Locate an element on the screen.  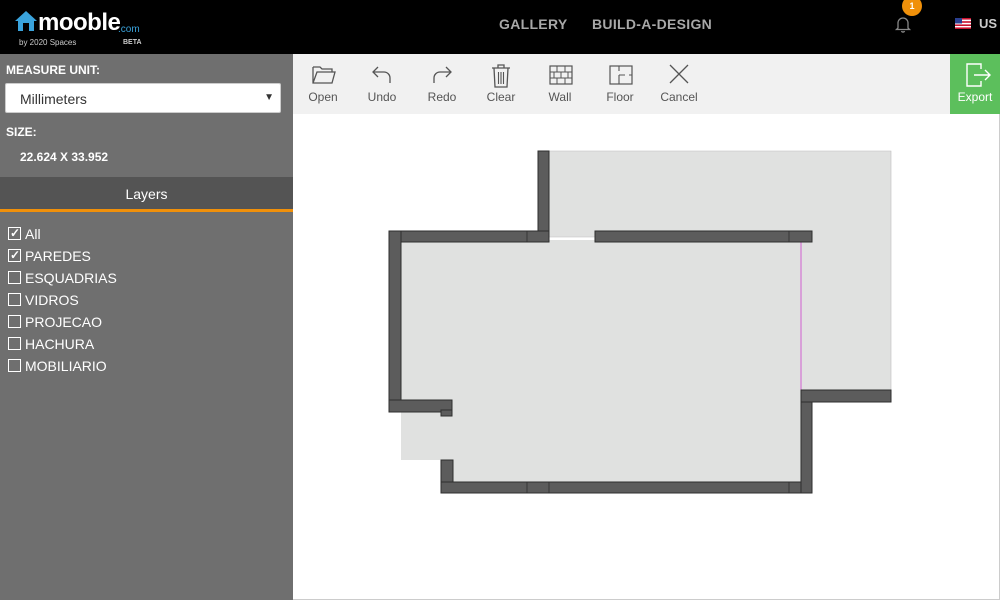
wall-button: Wall is located at coordinates (560, 84).